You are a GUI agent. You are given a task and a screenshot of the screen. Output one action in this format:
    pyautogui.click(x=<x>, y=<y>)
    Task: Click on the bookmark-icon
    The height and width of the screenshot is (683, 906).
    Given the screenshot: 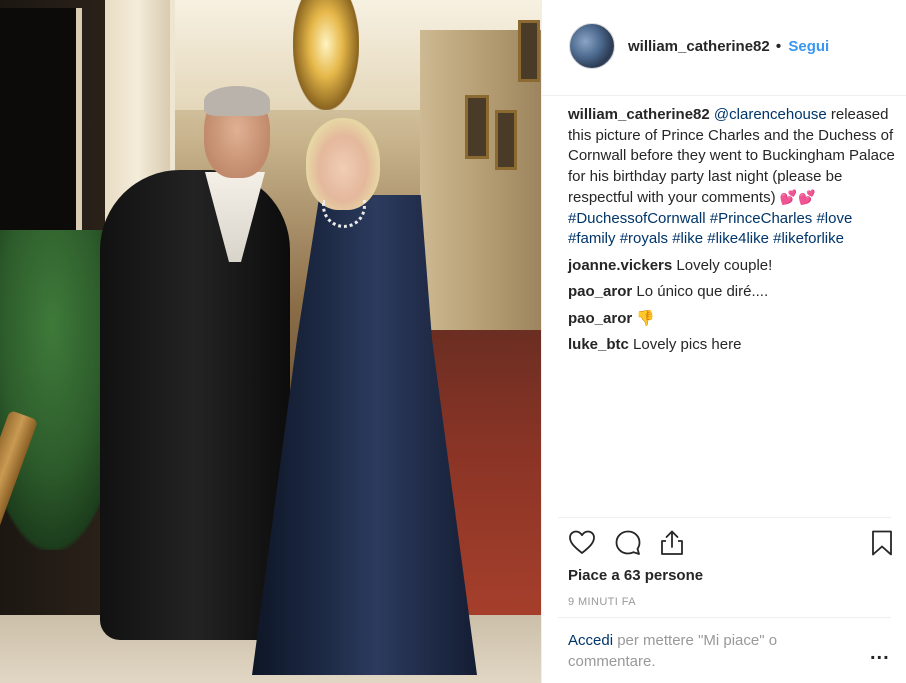 What is the action you would take?
    pyautogui.click(x=882, y=543)
    